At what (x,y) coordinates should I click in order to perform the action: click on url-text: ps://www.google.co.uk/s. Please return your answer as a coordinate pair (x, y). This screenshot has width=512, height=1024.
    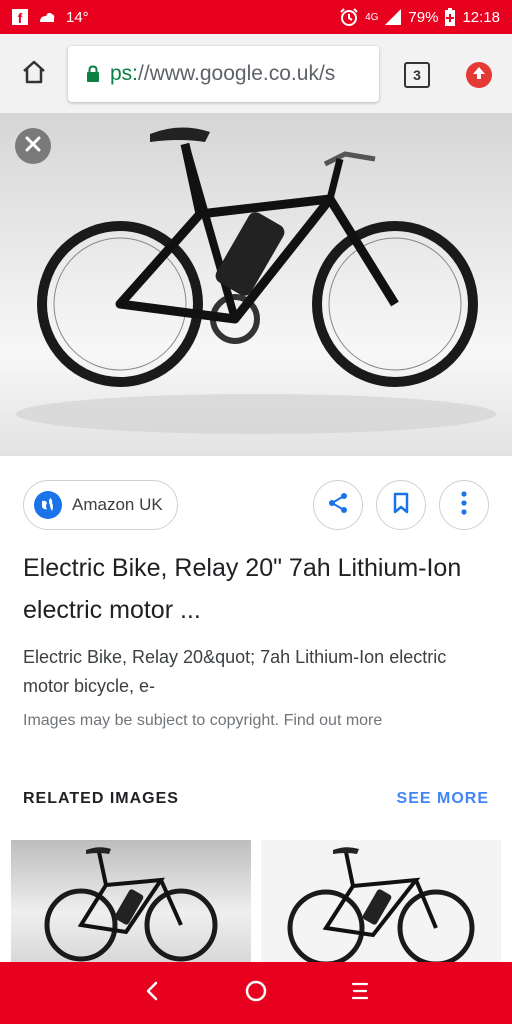
    Looking at the image, I should click on (222, 74).